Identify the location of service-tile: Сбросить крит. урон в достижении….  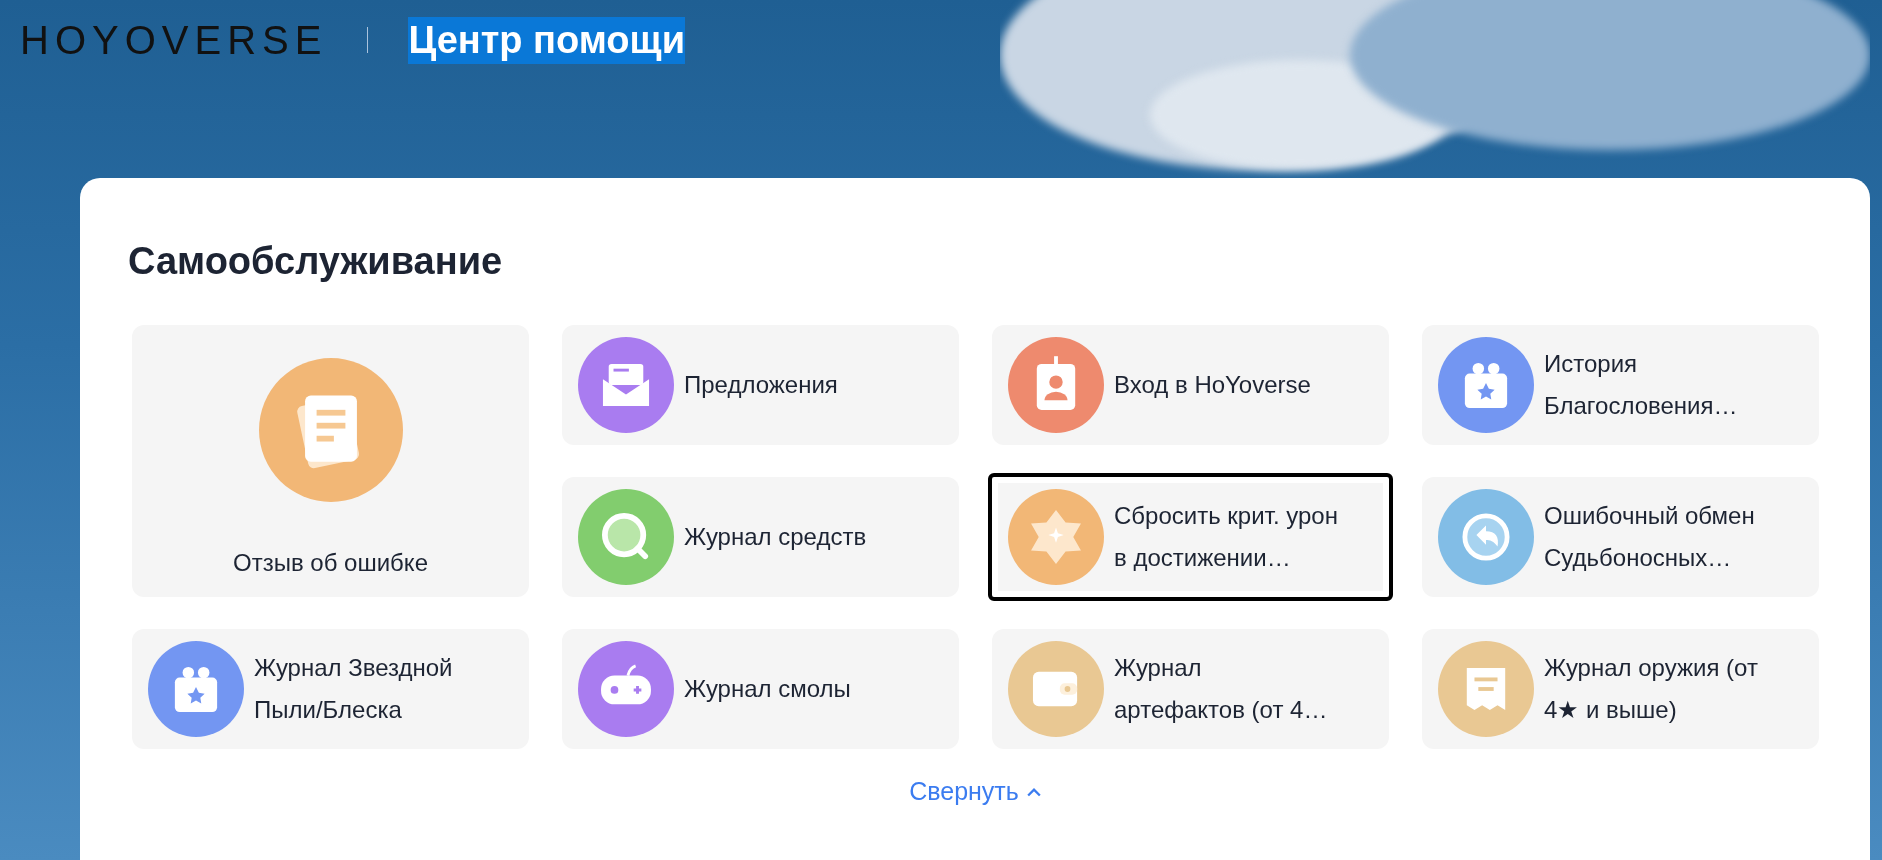
(1190, 537).